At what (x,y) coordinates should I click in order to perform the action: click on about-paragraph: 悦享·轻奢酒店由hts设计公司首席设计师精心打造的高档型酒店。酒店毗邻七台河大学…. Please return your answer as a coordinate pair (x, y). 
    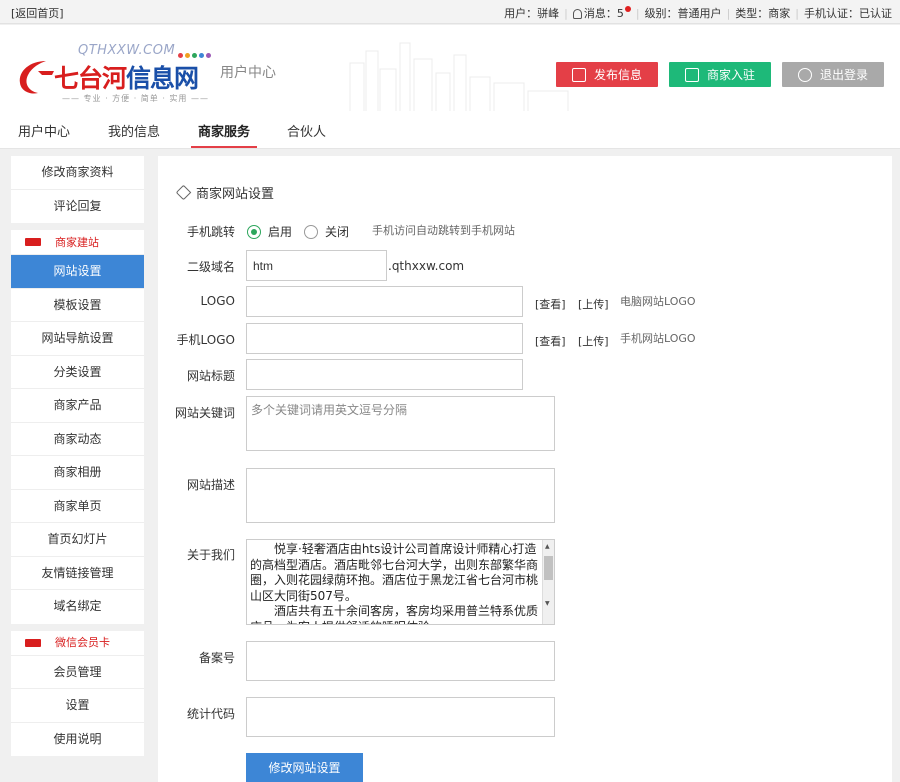
    Looking at the image, I should click on (394, 572).